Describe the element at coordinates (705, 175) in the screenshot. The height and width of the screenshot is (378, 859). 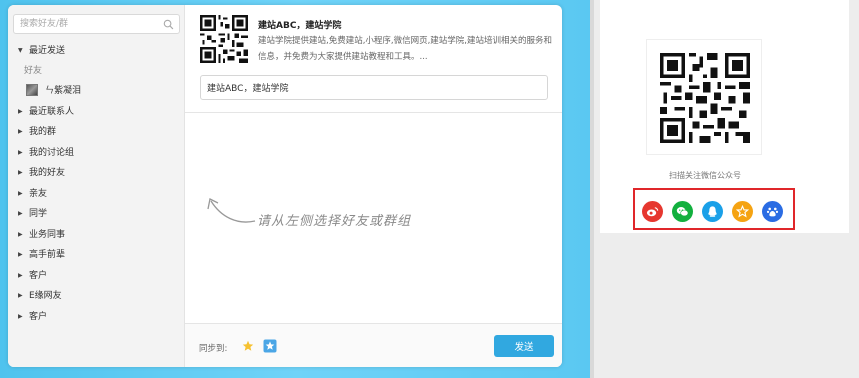
I see `scan-caption: 扫描关注微信公众号` at that location.